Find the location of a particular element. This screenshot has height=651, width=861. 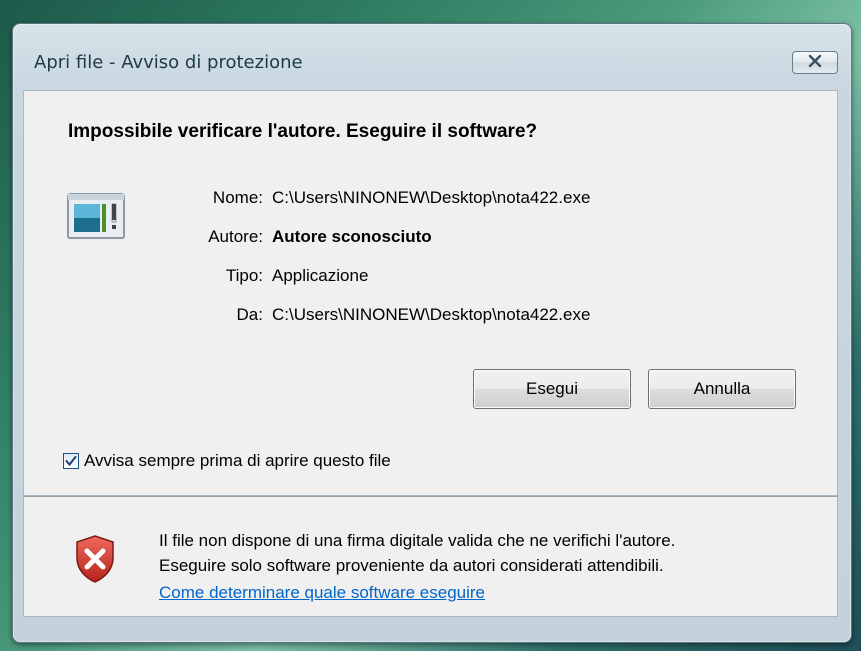

window-title: Apri file - Avviso di protezione is located at coordinates (168, 62).